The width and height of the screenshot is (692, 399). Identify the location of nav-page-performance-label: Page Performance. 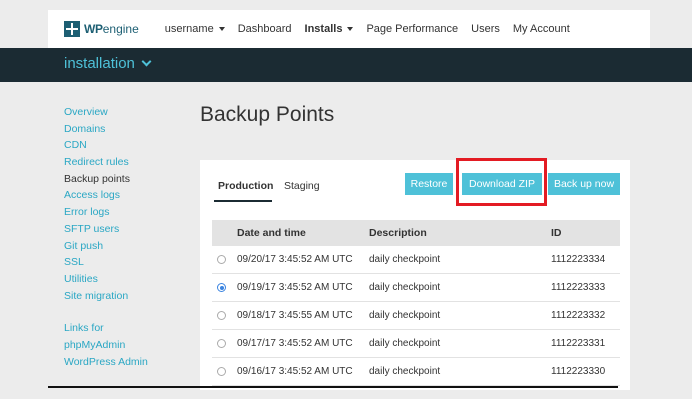
(412, 29).